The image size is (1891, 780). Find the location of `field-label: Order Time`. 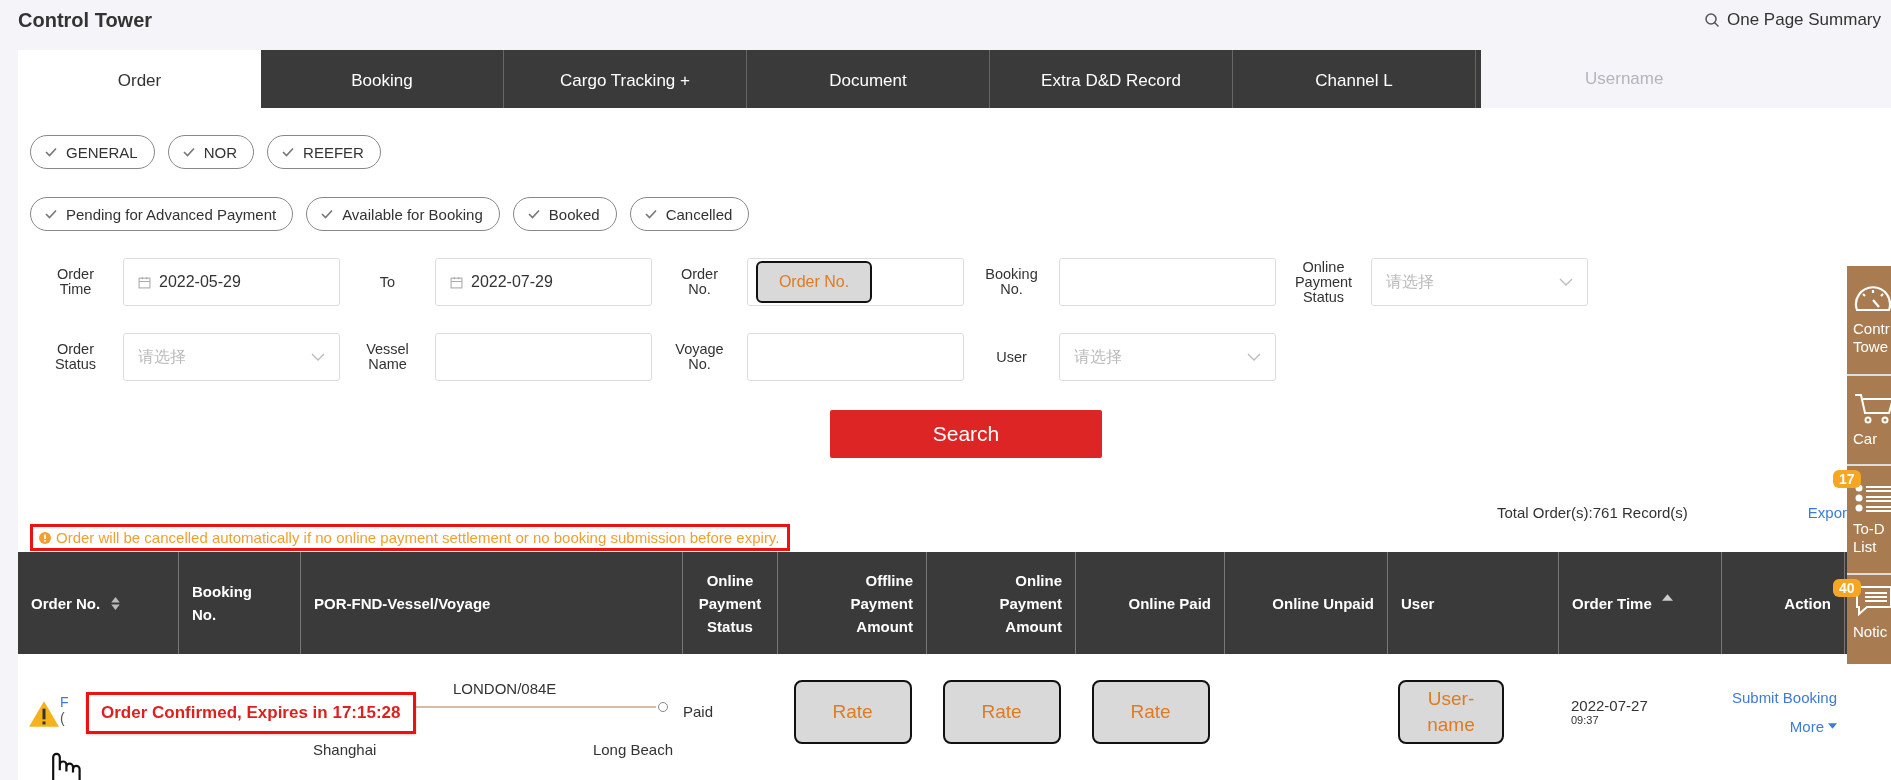

field-label: Order Time is located at coordinates (75, 282).